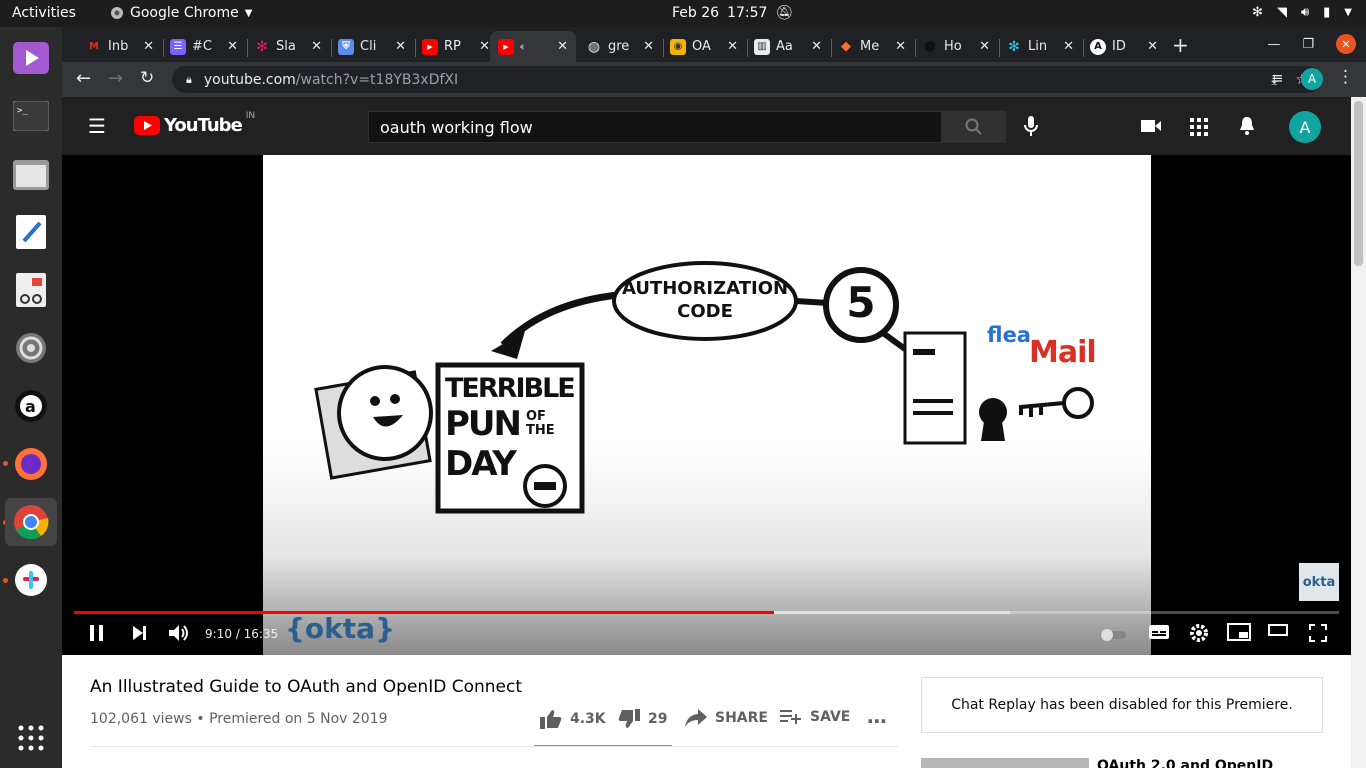 The image size is (1366, 768). Describe the element at coordinates (1305, 127) in the screenshot. I see `user-avatar: A` at that location.